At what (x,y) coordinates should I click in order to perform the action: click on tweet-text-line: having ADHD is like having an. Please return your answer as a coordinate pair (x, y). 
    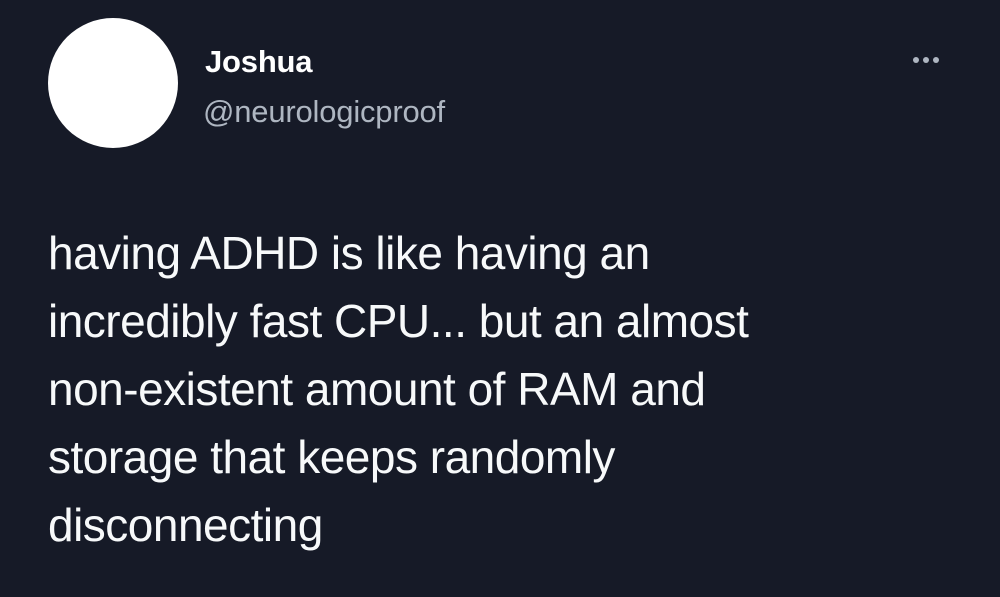
    Looking at the image, I should click on (349, 253).